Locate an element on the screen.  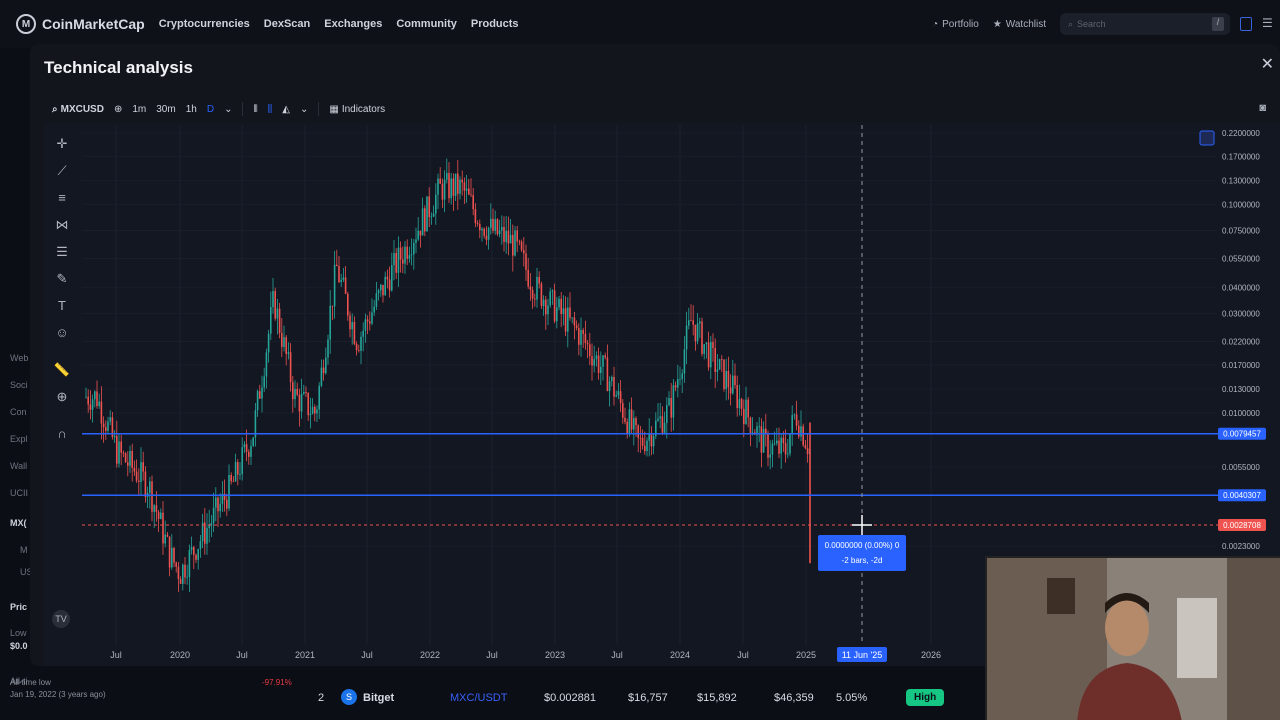
y-tick-label: 0.1000000 is located at coordinates (1241, 204).